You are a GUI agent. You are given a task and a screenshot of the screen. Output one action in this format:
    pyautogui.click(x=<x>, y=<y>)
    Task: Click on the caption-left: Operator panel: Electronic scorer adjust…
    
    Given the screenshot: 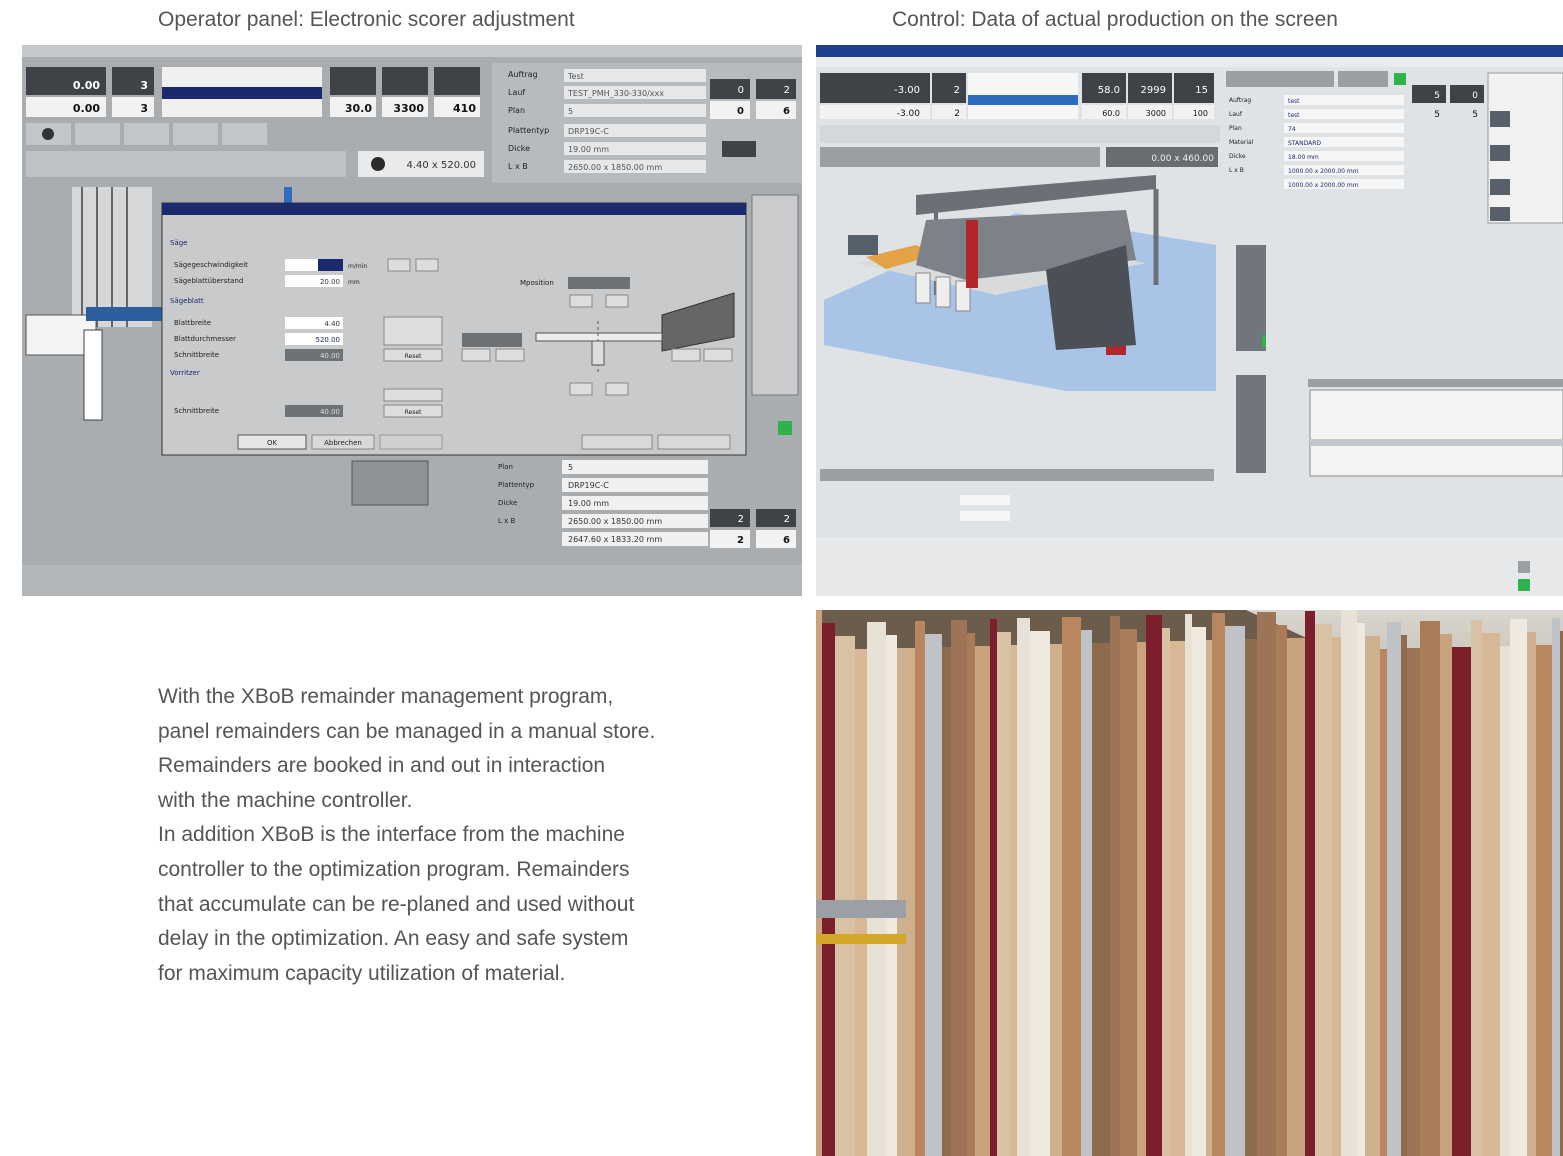 What is the action you would take?
    pyautogui.click(x=366, y=19)
    